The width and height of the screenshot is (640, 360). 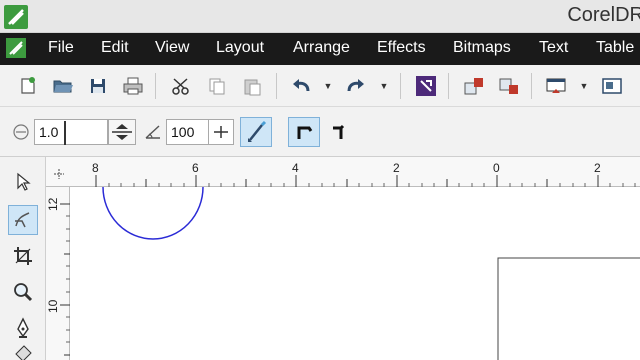 I want to click on property-bar, so click(x=320, y=132).